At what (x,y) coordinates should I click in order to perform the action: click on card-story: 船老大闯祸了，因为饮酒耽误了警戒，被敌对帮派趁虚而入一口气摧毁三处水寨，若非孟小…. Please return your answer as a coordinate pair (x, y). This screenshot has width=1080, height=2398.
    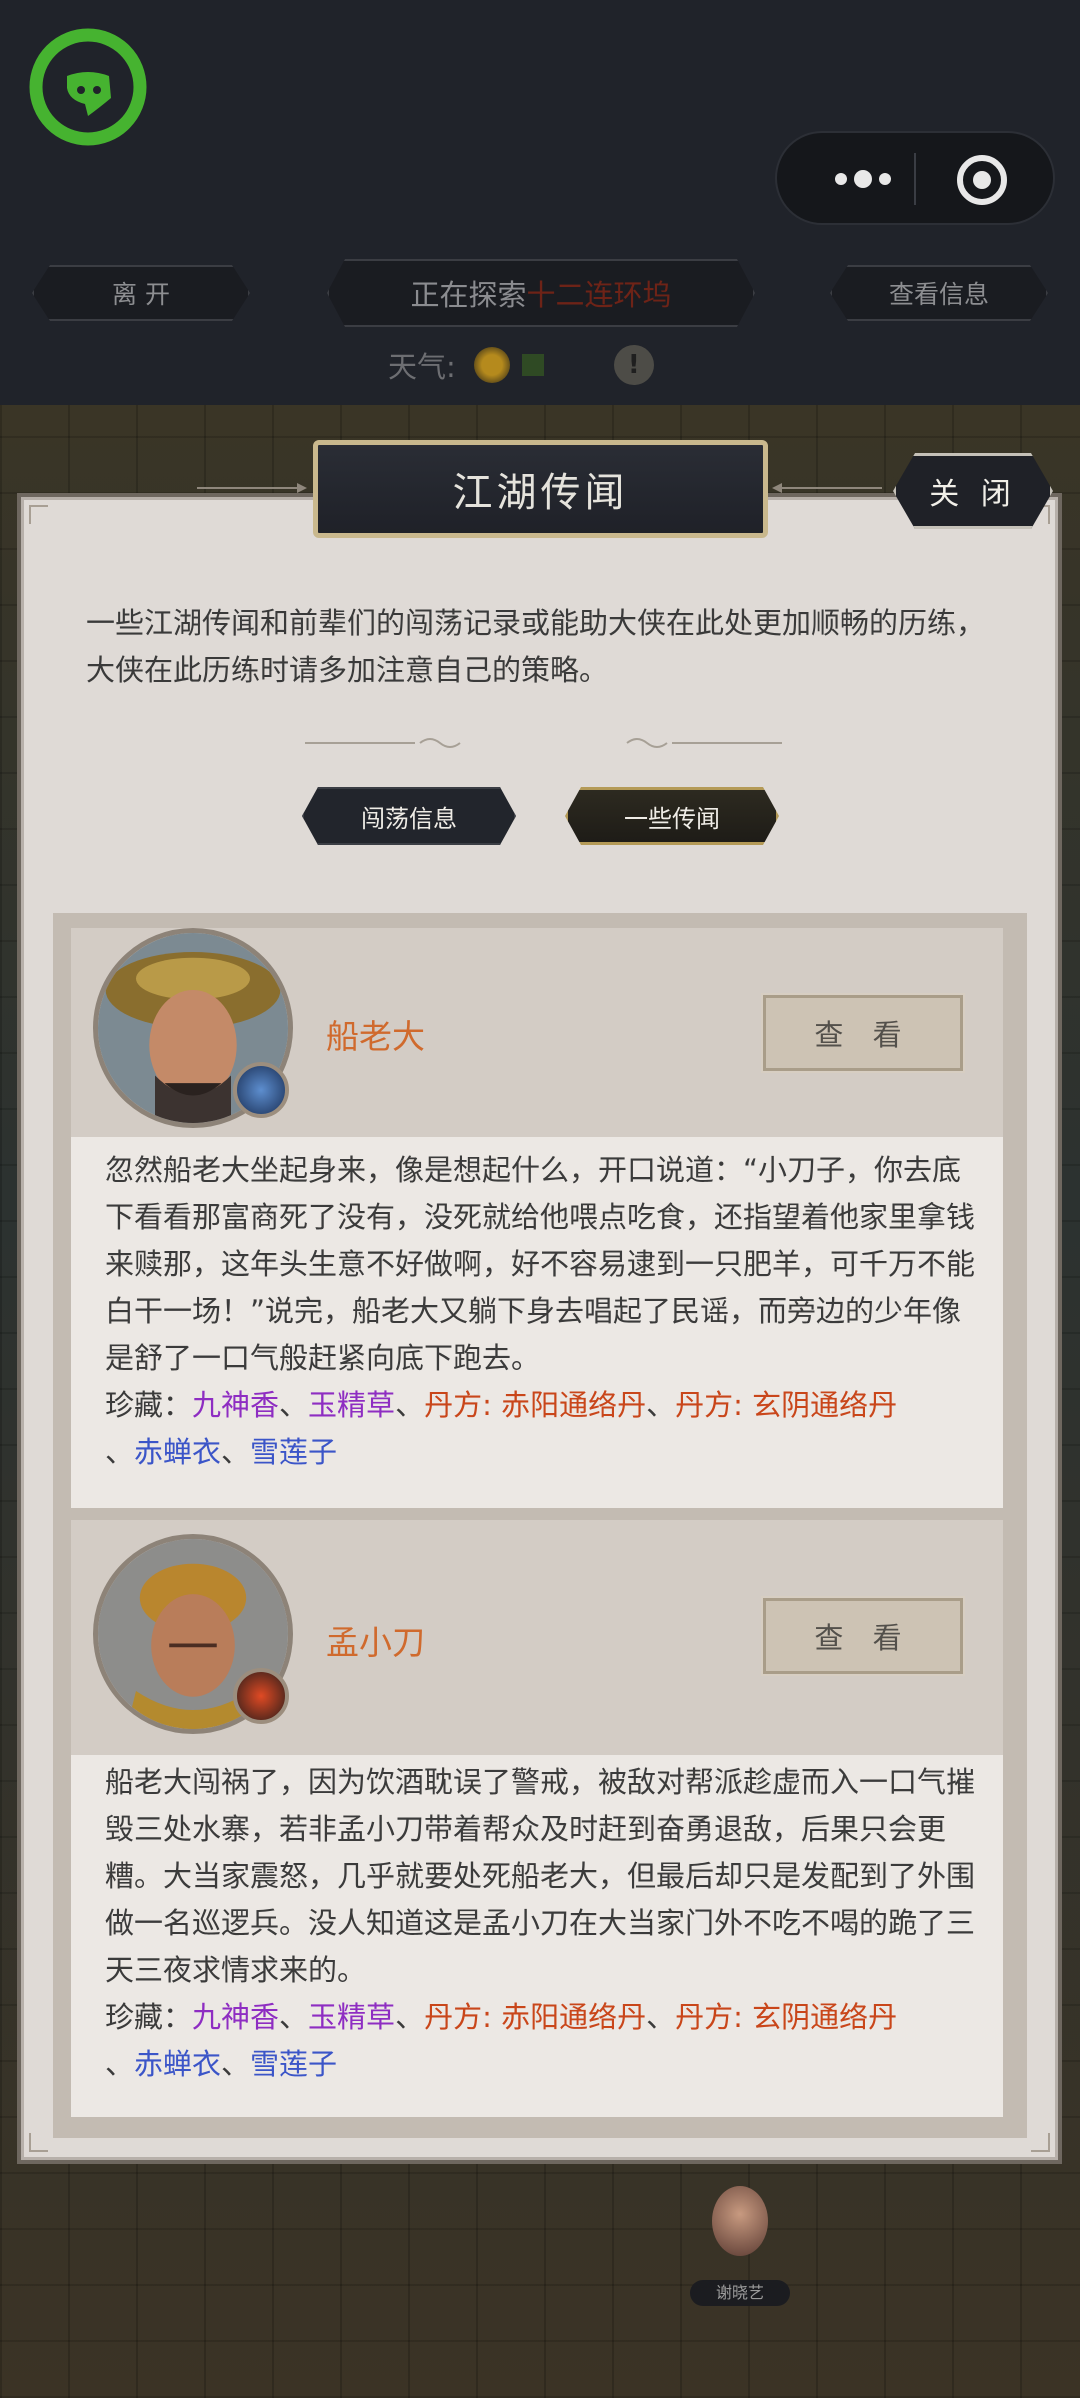
    Looking at the image, I should click on (540, 1876).